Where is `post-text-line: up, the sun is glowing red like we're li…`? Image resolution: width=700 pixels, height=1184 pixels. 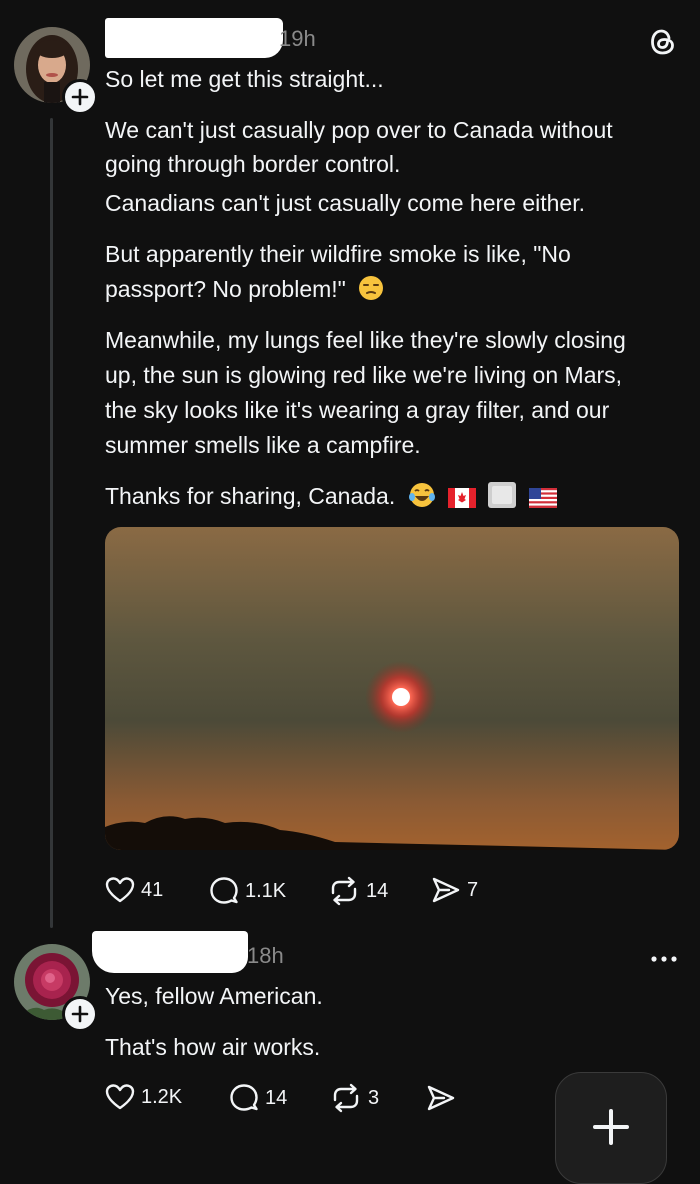
post-text-line: up, the sun is glowing red like we're li… is located at coordinates (364, 375).